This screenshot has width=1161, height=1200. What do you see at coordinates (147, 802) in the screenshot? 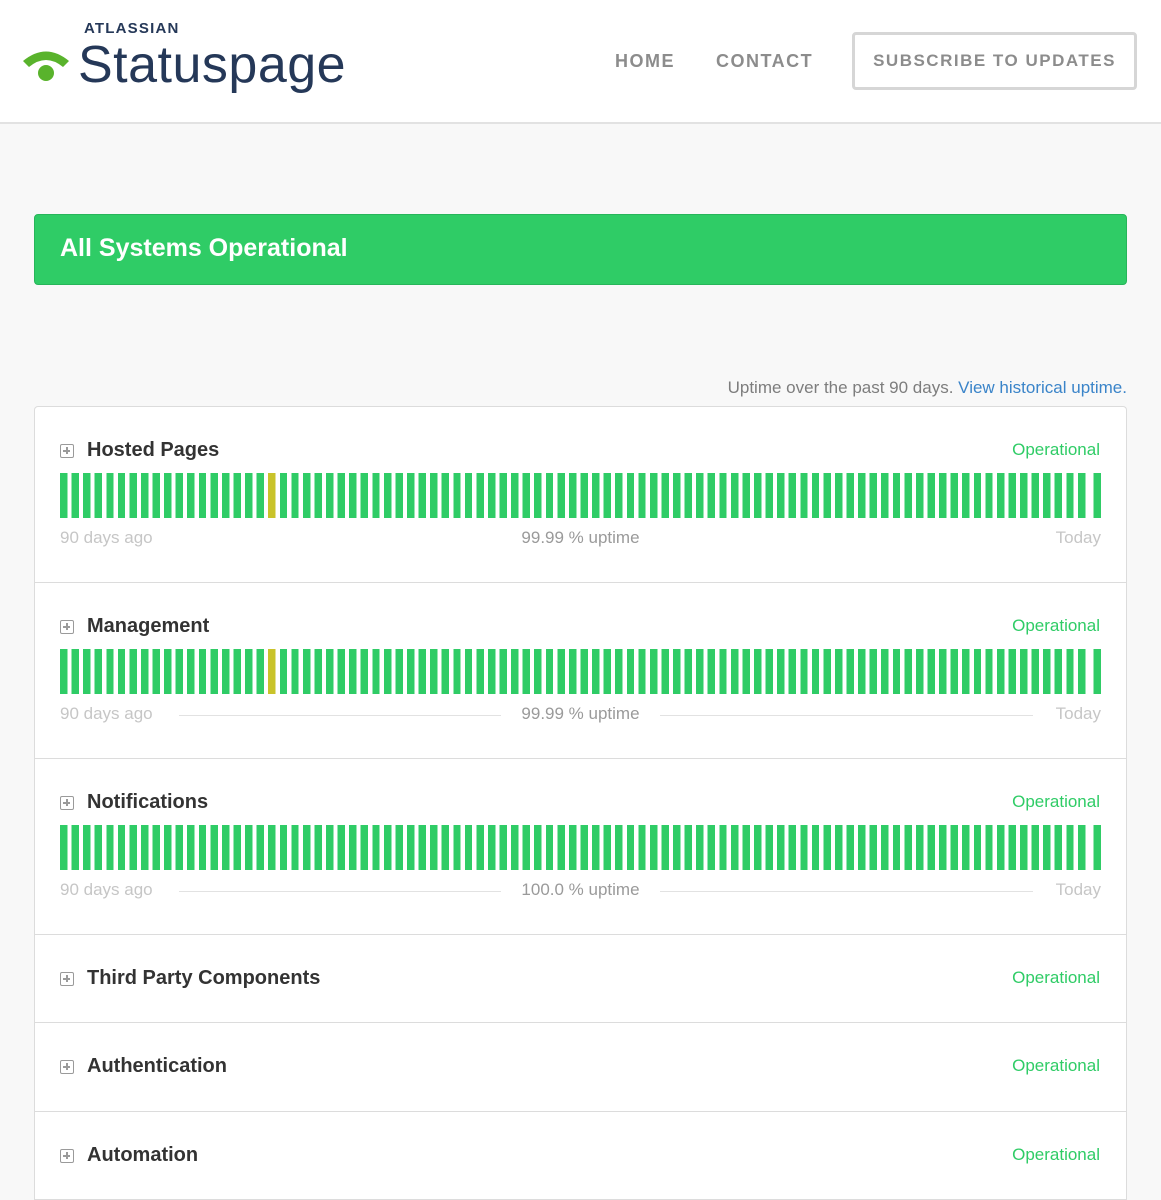
I see `component-name: Notifications` at bounding box center [147, 802].